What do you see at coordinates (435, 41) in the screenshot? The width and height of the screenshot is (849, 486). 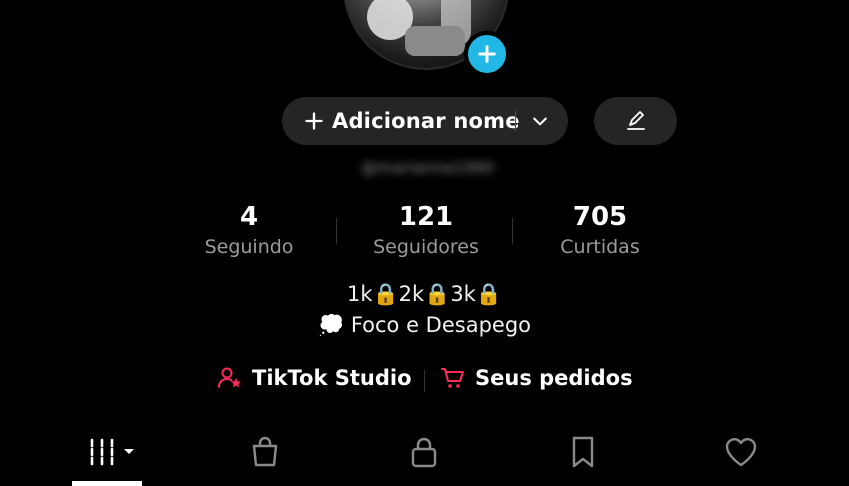 I see `avatar-photo-detail` at bounding box center [435, 41].